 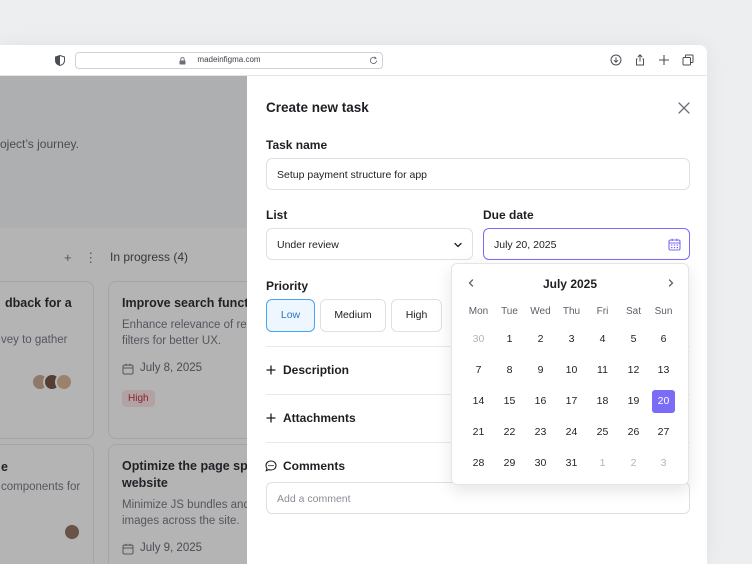 I want to click on weekday-label: Mon, so click(x=478, y=311).